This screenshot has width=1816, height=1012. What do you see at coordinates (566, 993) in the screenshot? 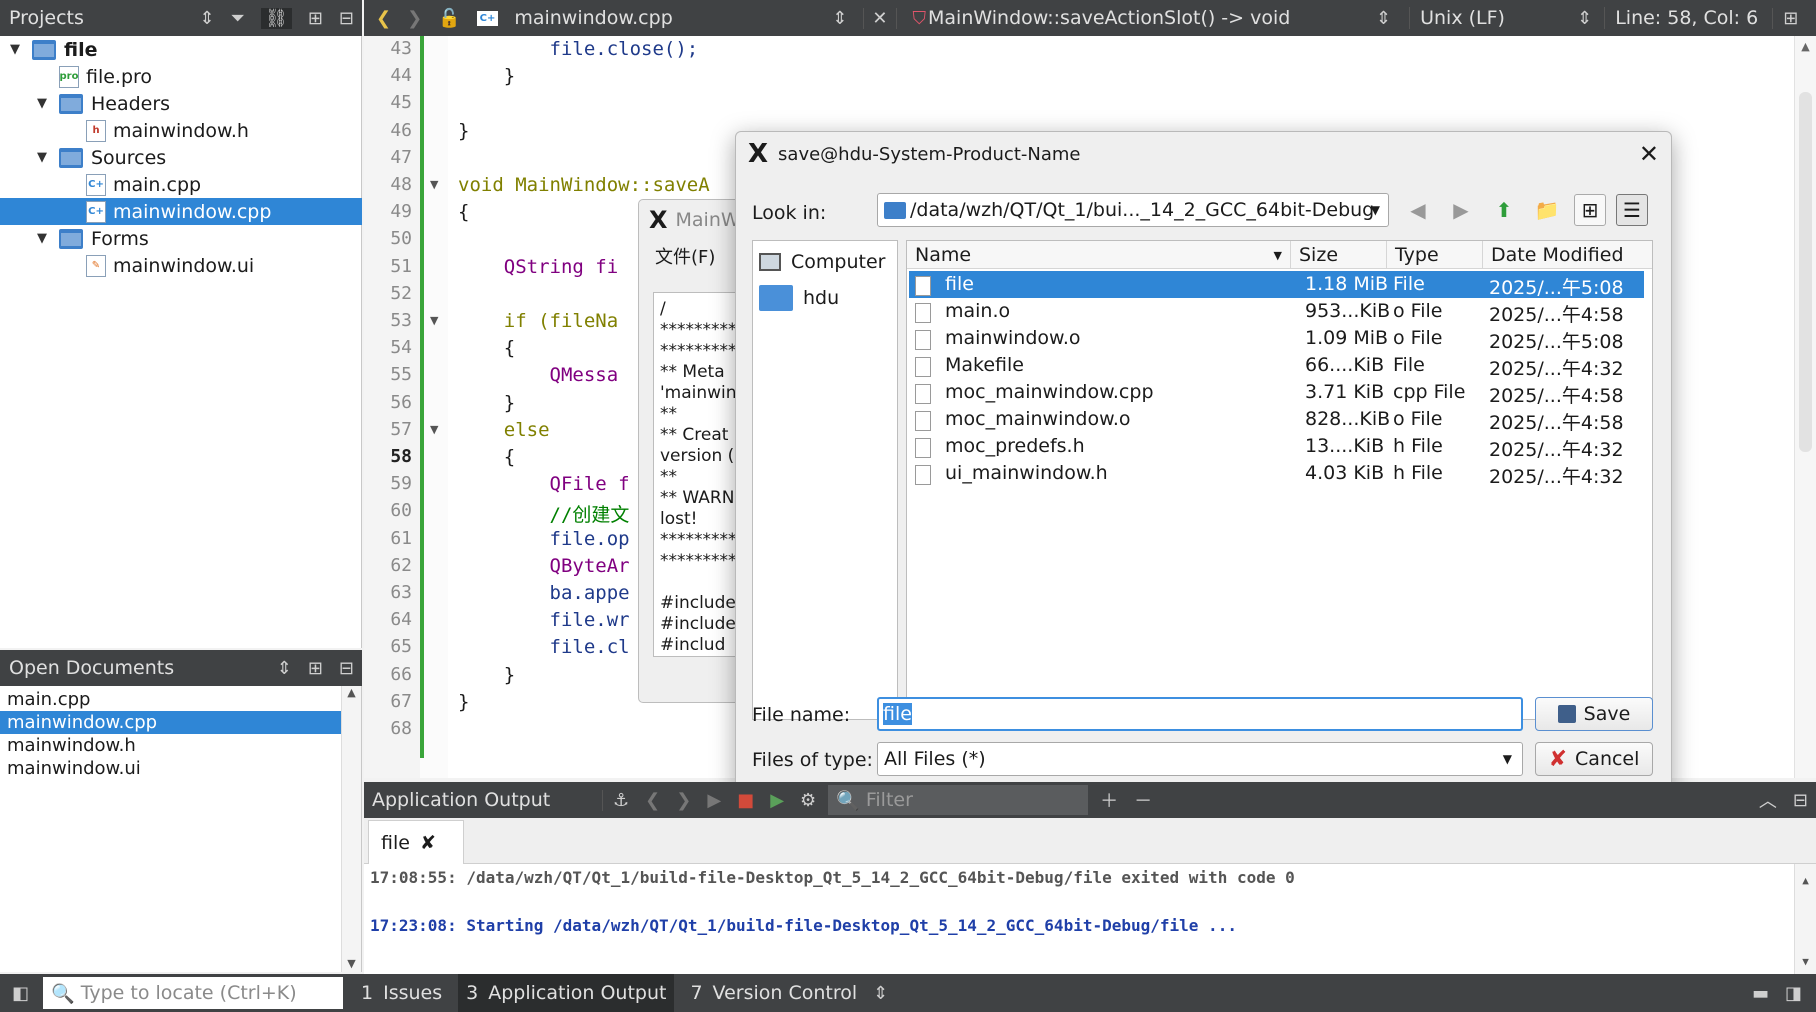
I see `status-tab-application-output: 3 Application Output` at bounding box center [566, 993].